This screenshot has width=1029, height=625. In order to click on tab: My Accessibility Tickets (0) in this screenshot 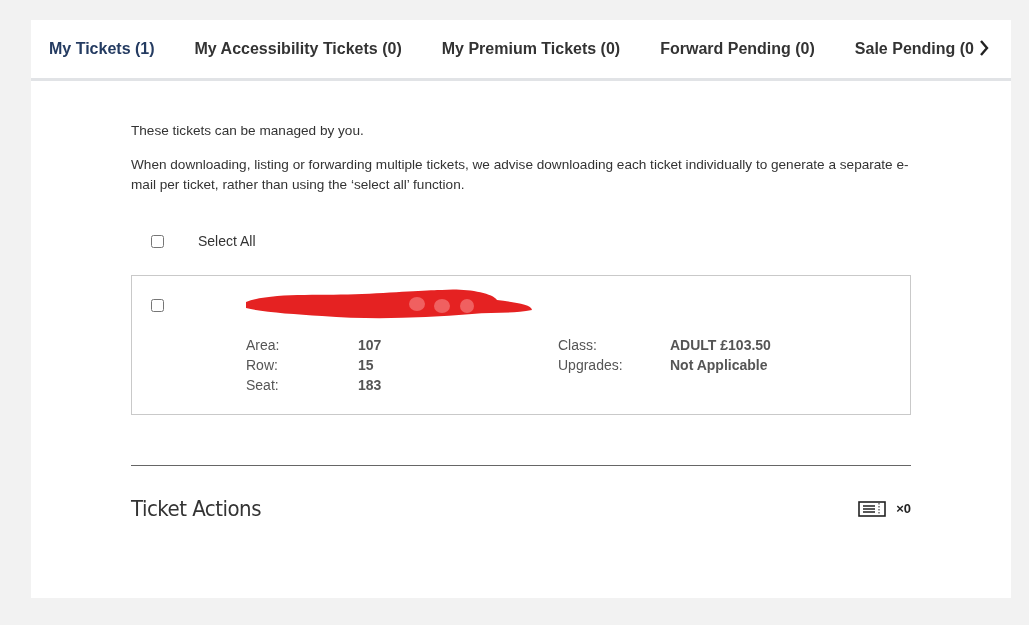, I will do `click(298, 49)`.